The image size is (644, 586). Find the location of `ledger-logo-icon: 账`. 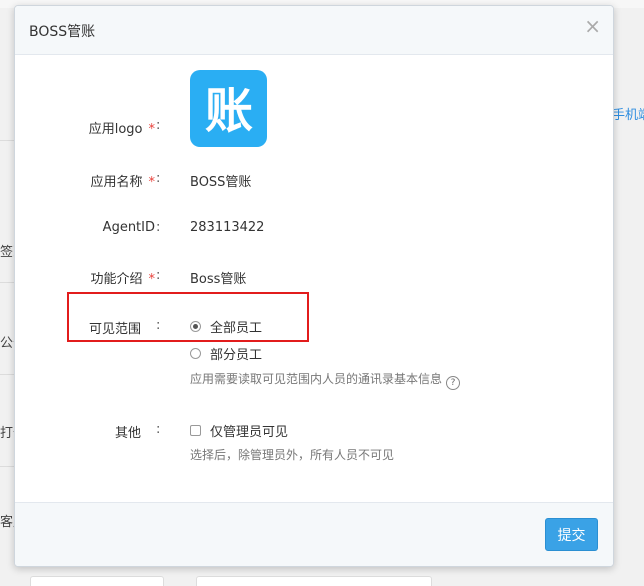

ledger-logo-icon: 账 is located at coordinates (228, 111).